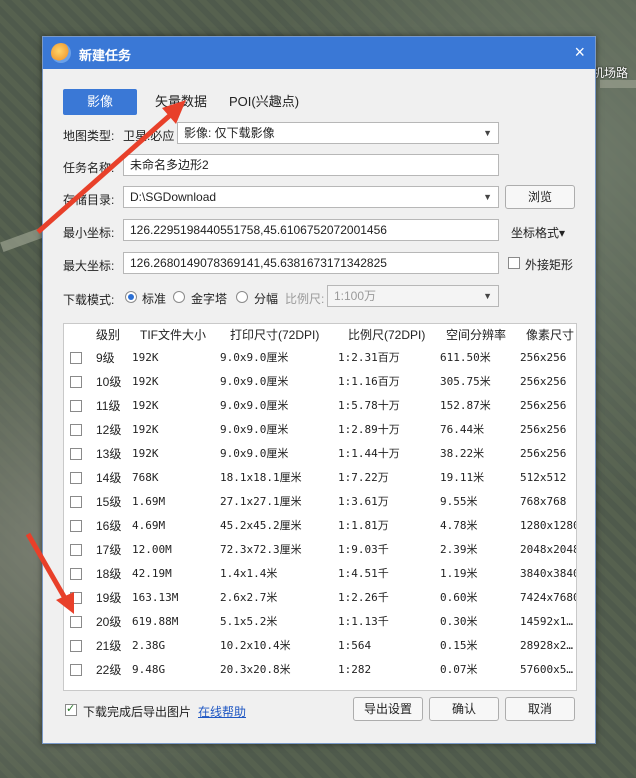 The image size is (636, 778). What do you see at coordinates (179, 297) in the screenshot?
I see `mode-pyramid-radio` at bounding box center [179, 297].